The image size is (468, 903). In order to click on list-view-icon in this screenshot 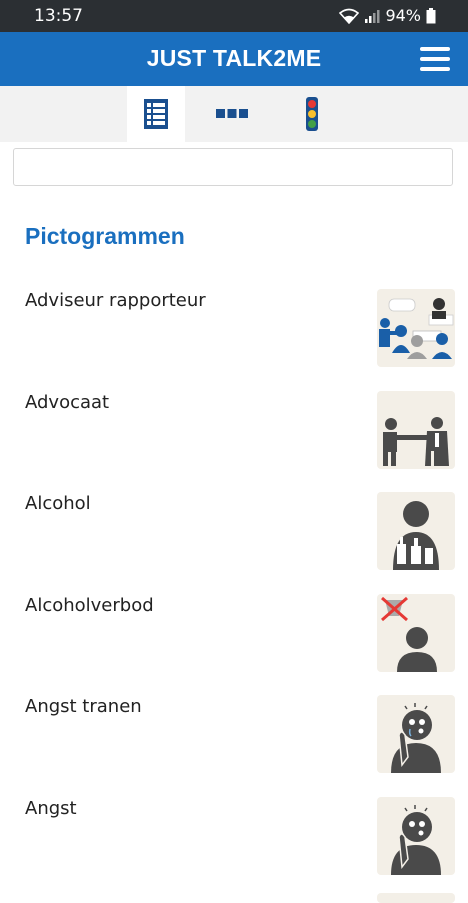, I will do `click(156, 114)`.